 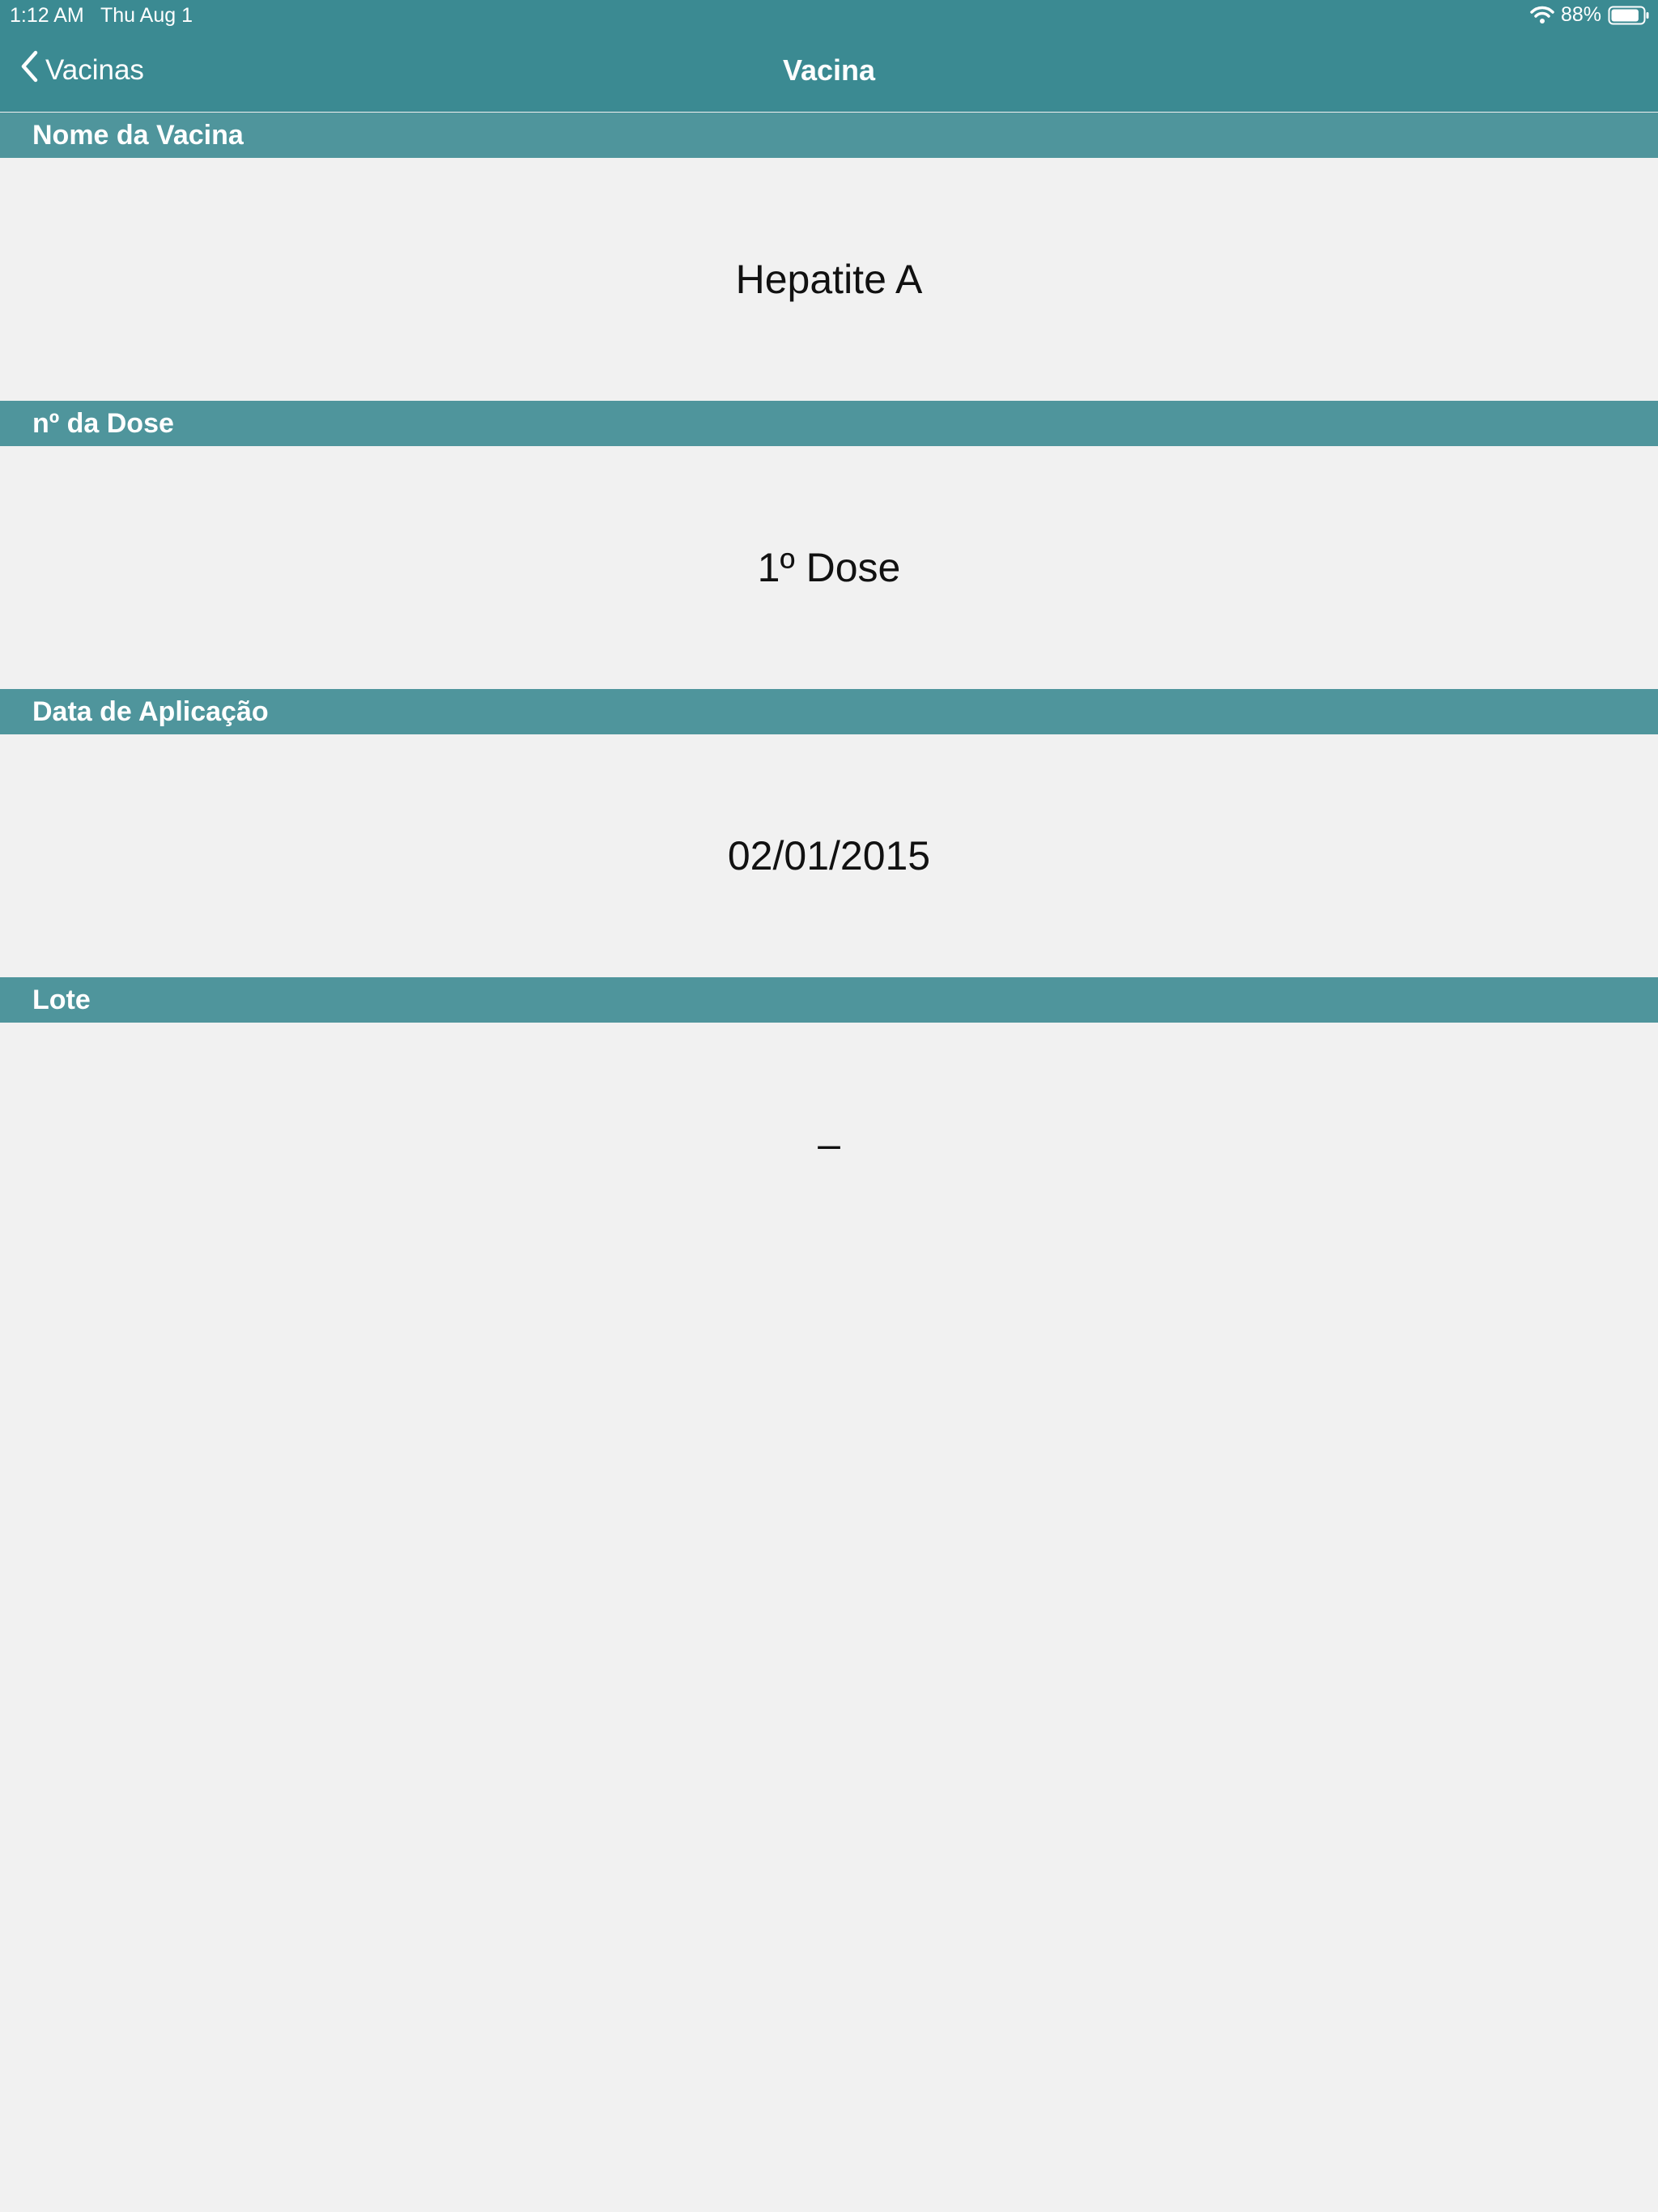 I want to click on dose-number-value: 1º Dose, so click(x=829, y=568).